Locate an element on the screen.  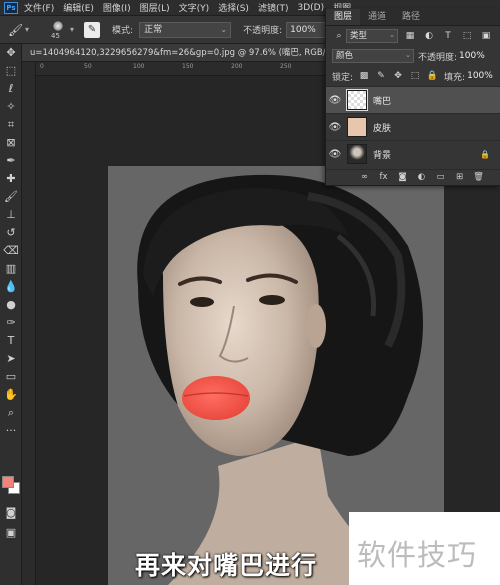
lock-artboard-icon: ⬚ is located at coordinates (415, 76).